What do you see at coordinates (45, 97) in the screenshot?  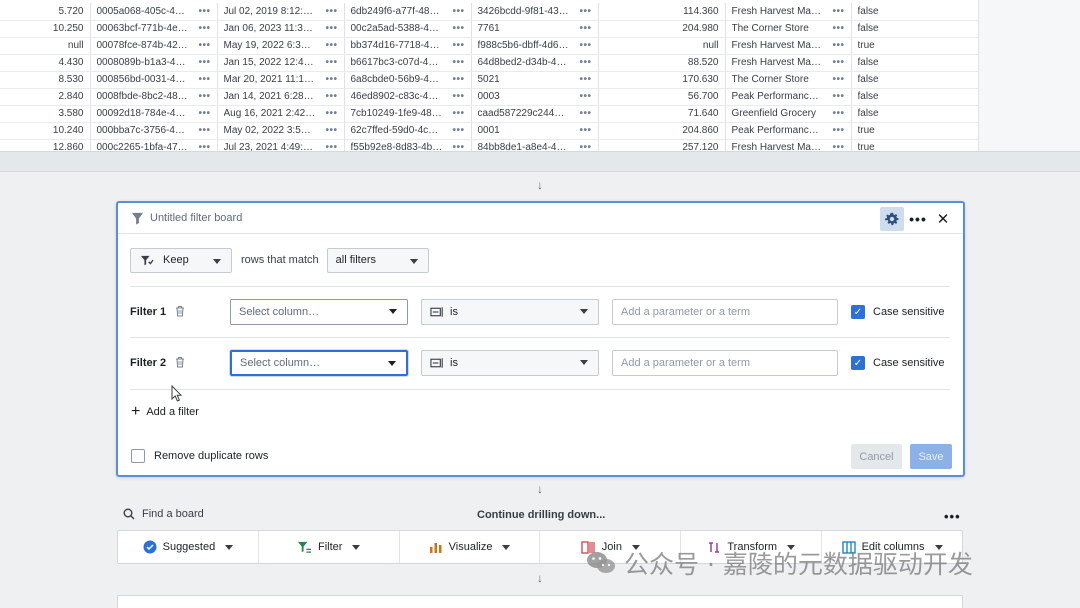 I see `table-cell: 2.840` at bounding box center [45, 97].